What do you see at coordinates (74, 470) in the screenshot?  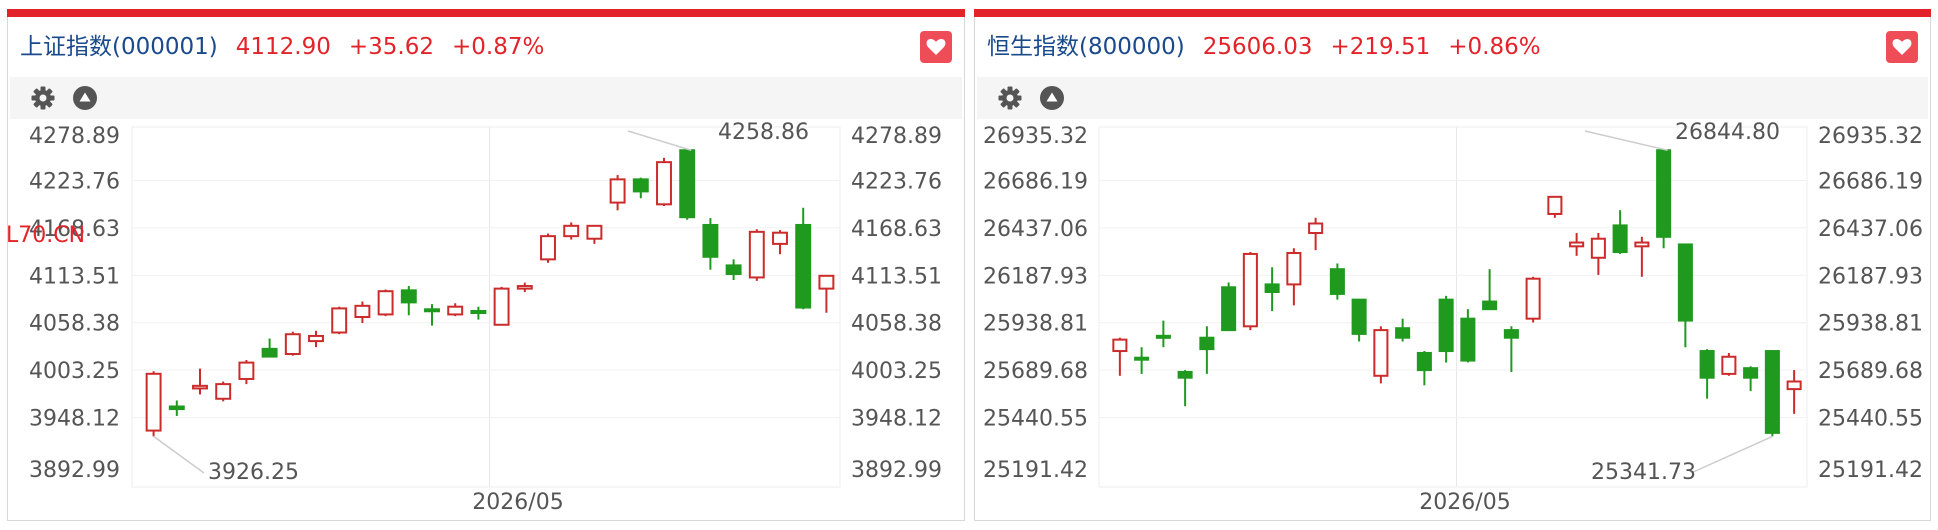 I see `y-tick-label-left: 3892.99` at bounding box center [74, 470].